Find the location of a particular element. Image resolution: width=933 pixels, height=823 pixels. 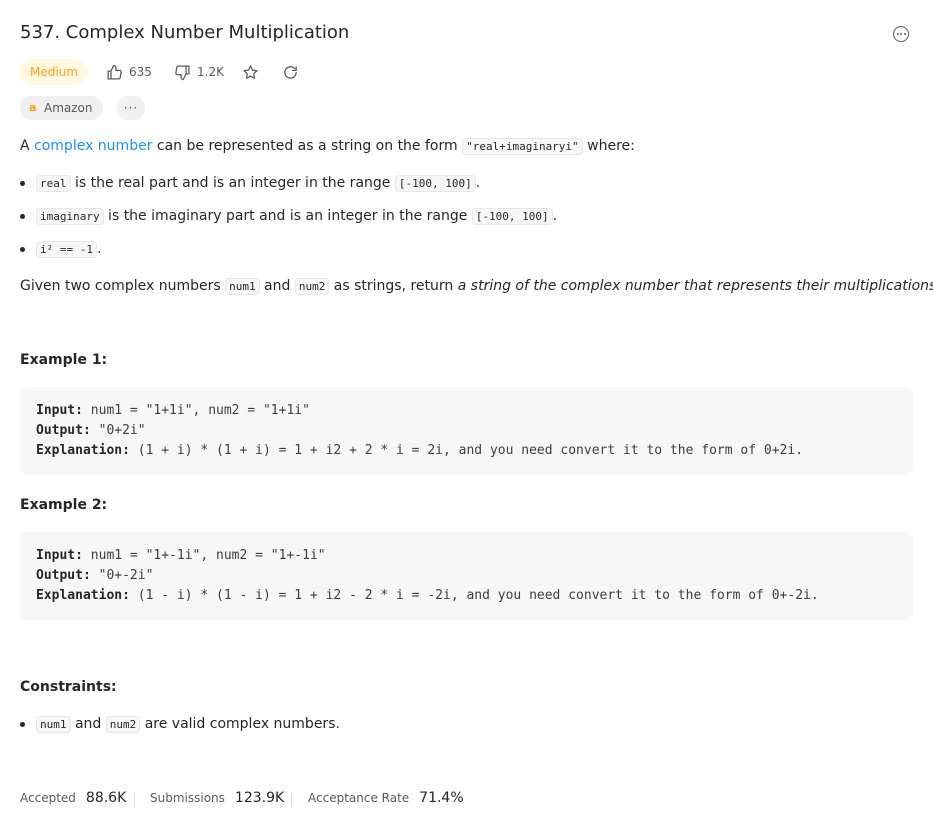

star-icon is located at coordinates (250, 71).